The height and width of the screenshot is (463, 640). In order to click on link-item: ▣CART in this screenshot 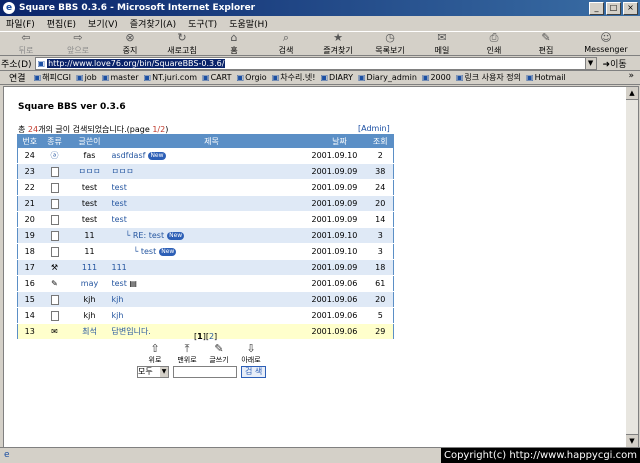, I will do `click(217, 77)`.